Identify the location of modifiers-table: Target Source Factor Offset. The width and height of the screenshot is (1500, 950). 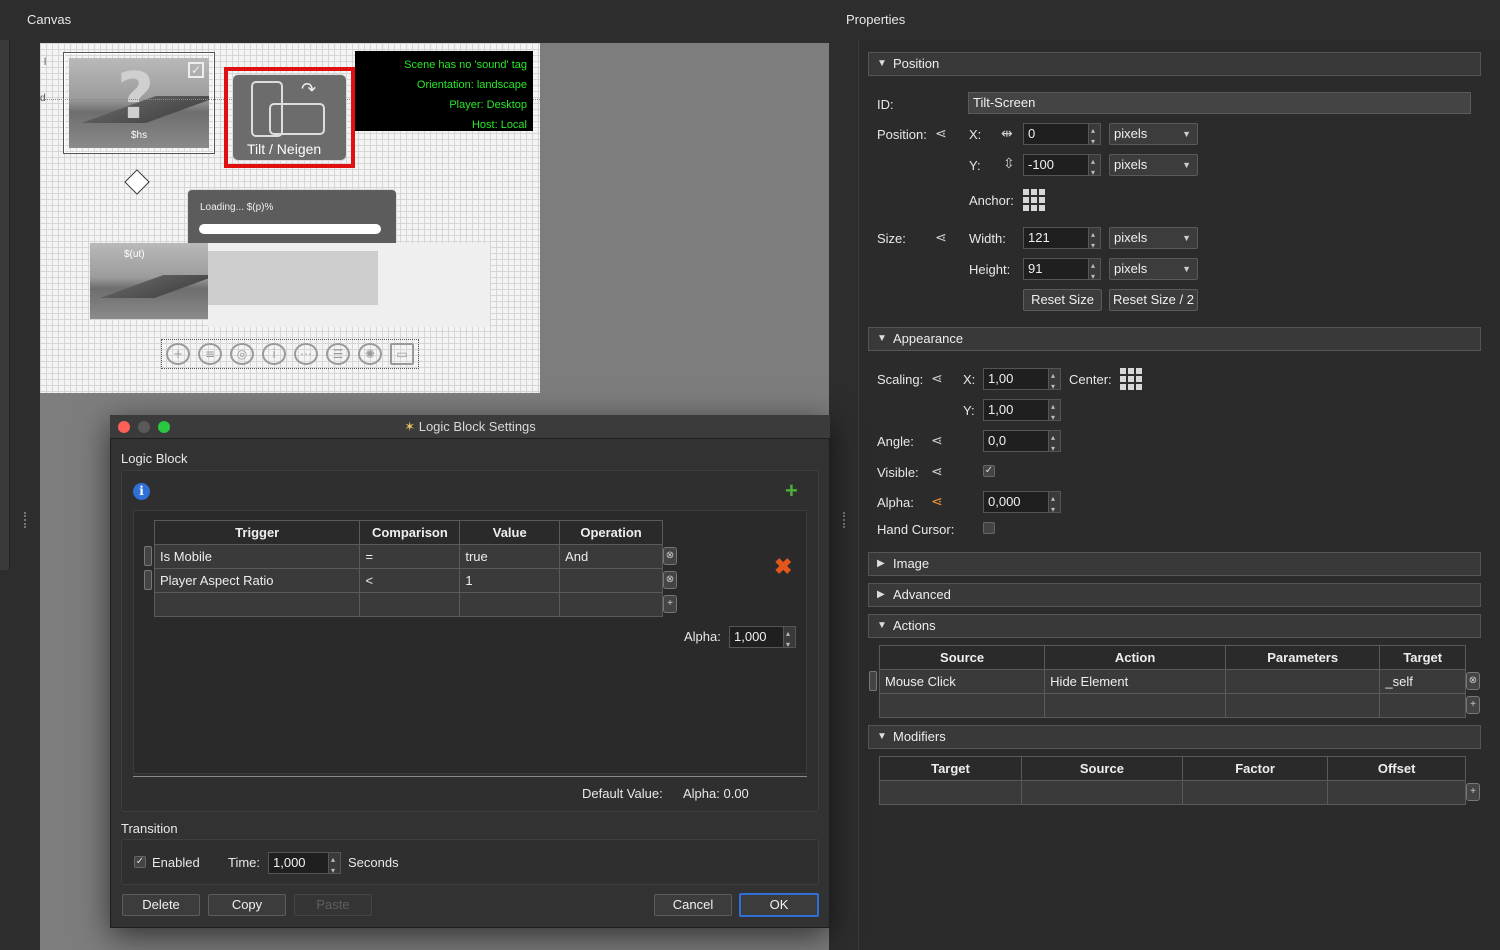
(1172, 780).